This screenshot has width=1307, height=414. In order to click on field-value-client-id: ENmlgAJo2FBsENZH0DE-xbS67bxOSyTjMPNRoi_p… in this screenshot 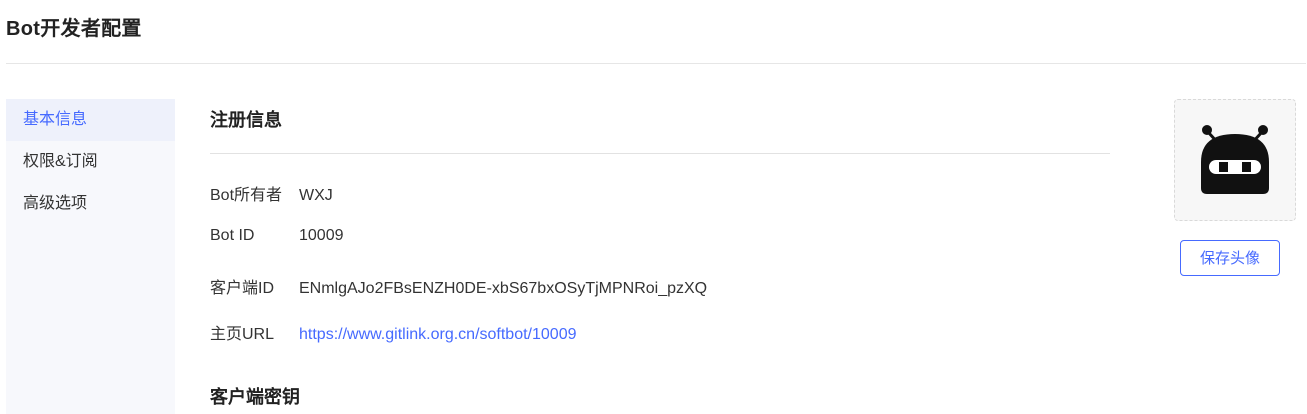, I will do `click(503, 288)`.